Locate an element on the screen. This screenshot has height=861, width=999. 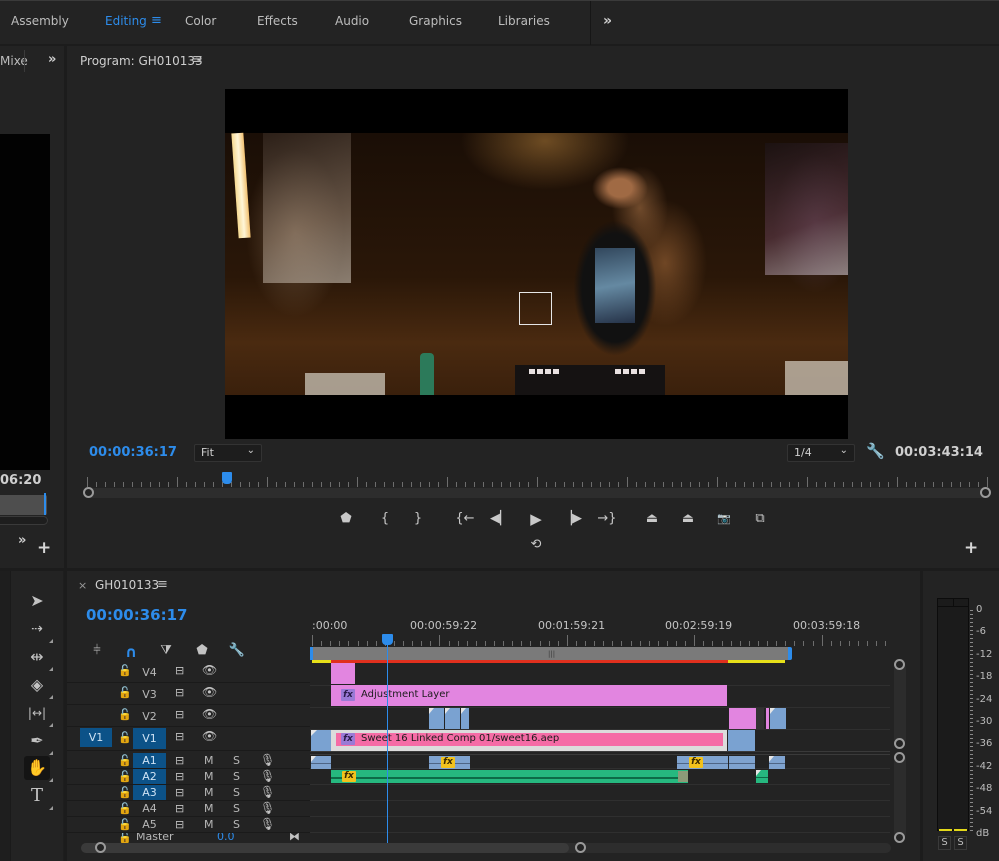
transform-box is located at coordinates (535, 308).